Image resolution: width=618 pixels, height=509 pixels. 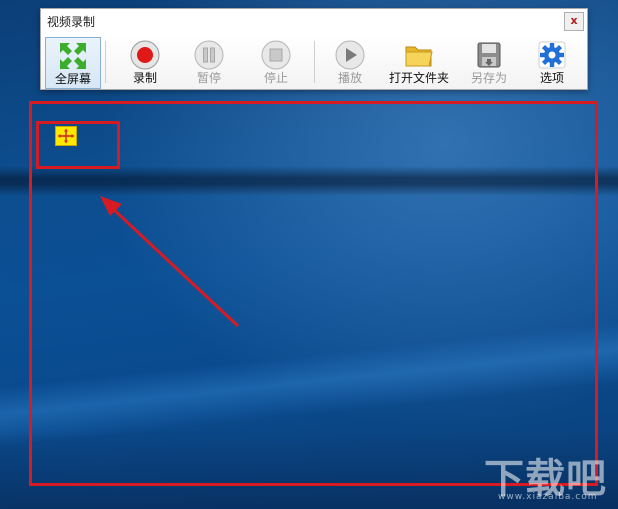 I want to click on watermark-url: www.xiazaiba.com, so click(x=548, y=497).